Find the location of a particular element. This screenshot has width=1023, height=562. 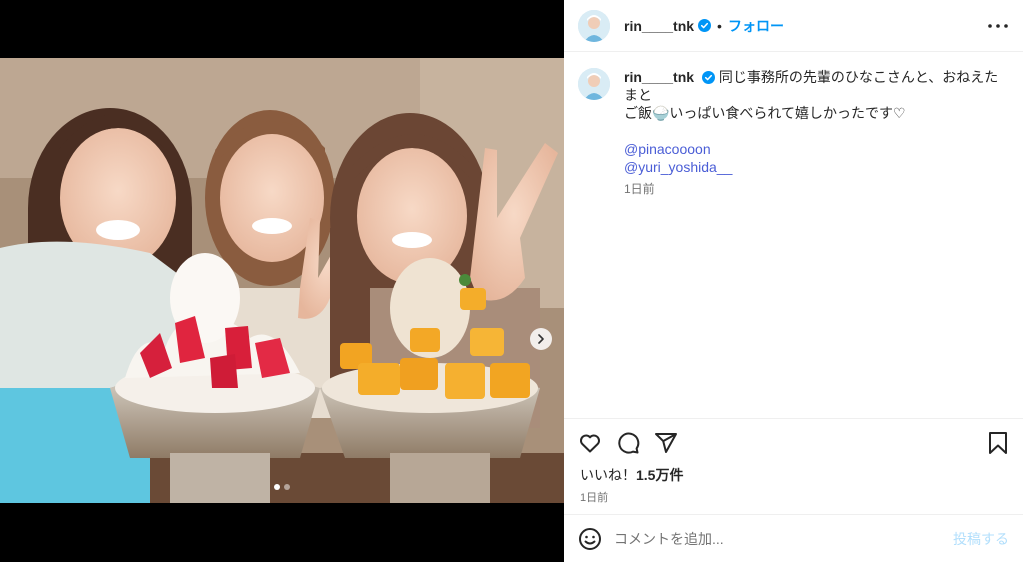

caption-timestamp: 1日前 is located at coordinates (639, 189).